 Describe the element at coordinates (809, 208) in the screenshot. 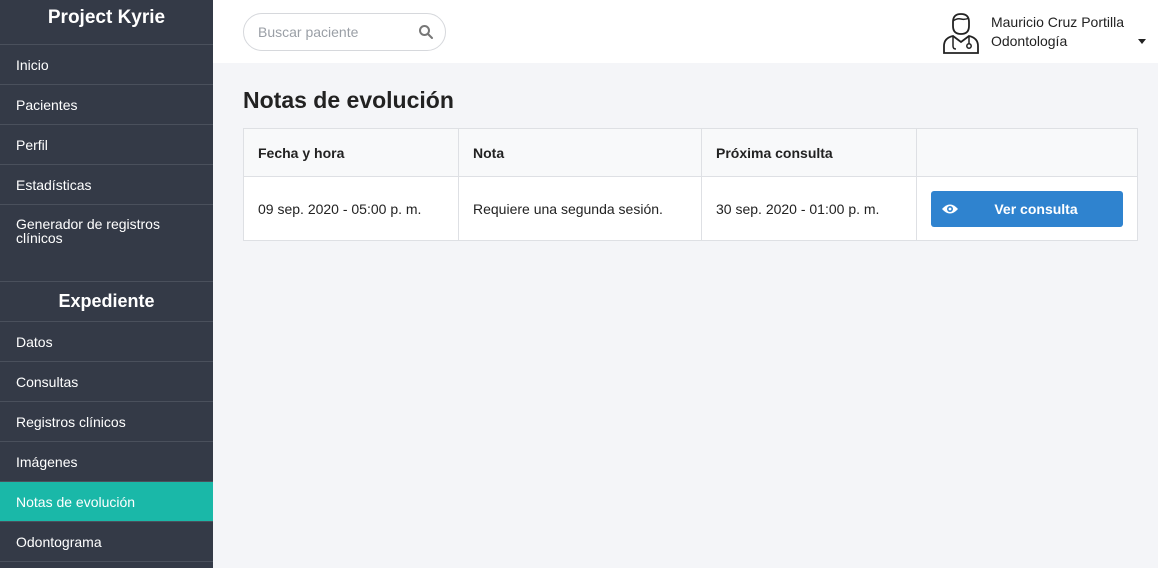

I see `cell-next: 30 sep. 2020 - 01:00 p. m.` at that location.